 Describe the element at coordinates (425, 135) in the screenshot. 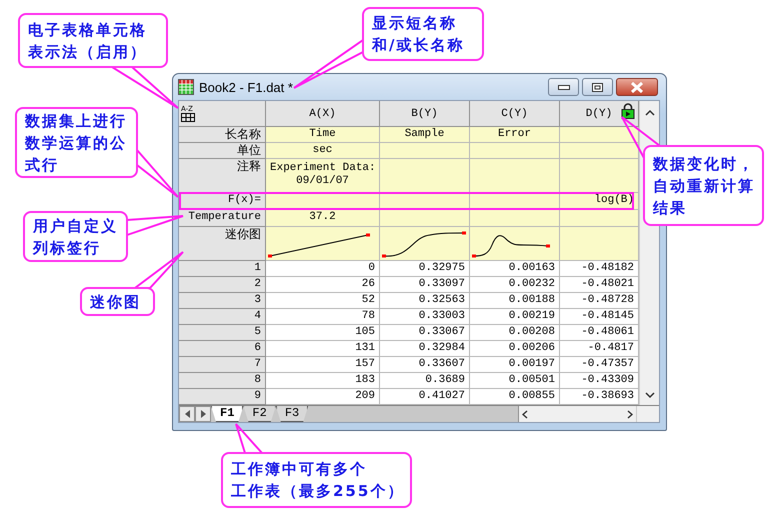

I see `label-cell: Sample` at that location.